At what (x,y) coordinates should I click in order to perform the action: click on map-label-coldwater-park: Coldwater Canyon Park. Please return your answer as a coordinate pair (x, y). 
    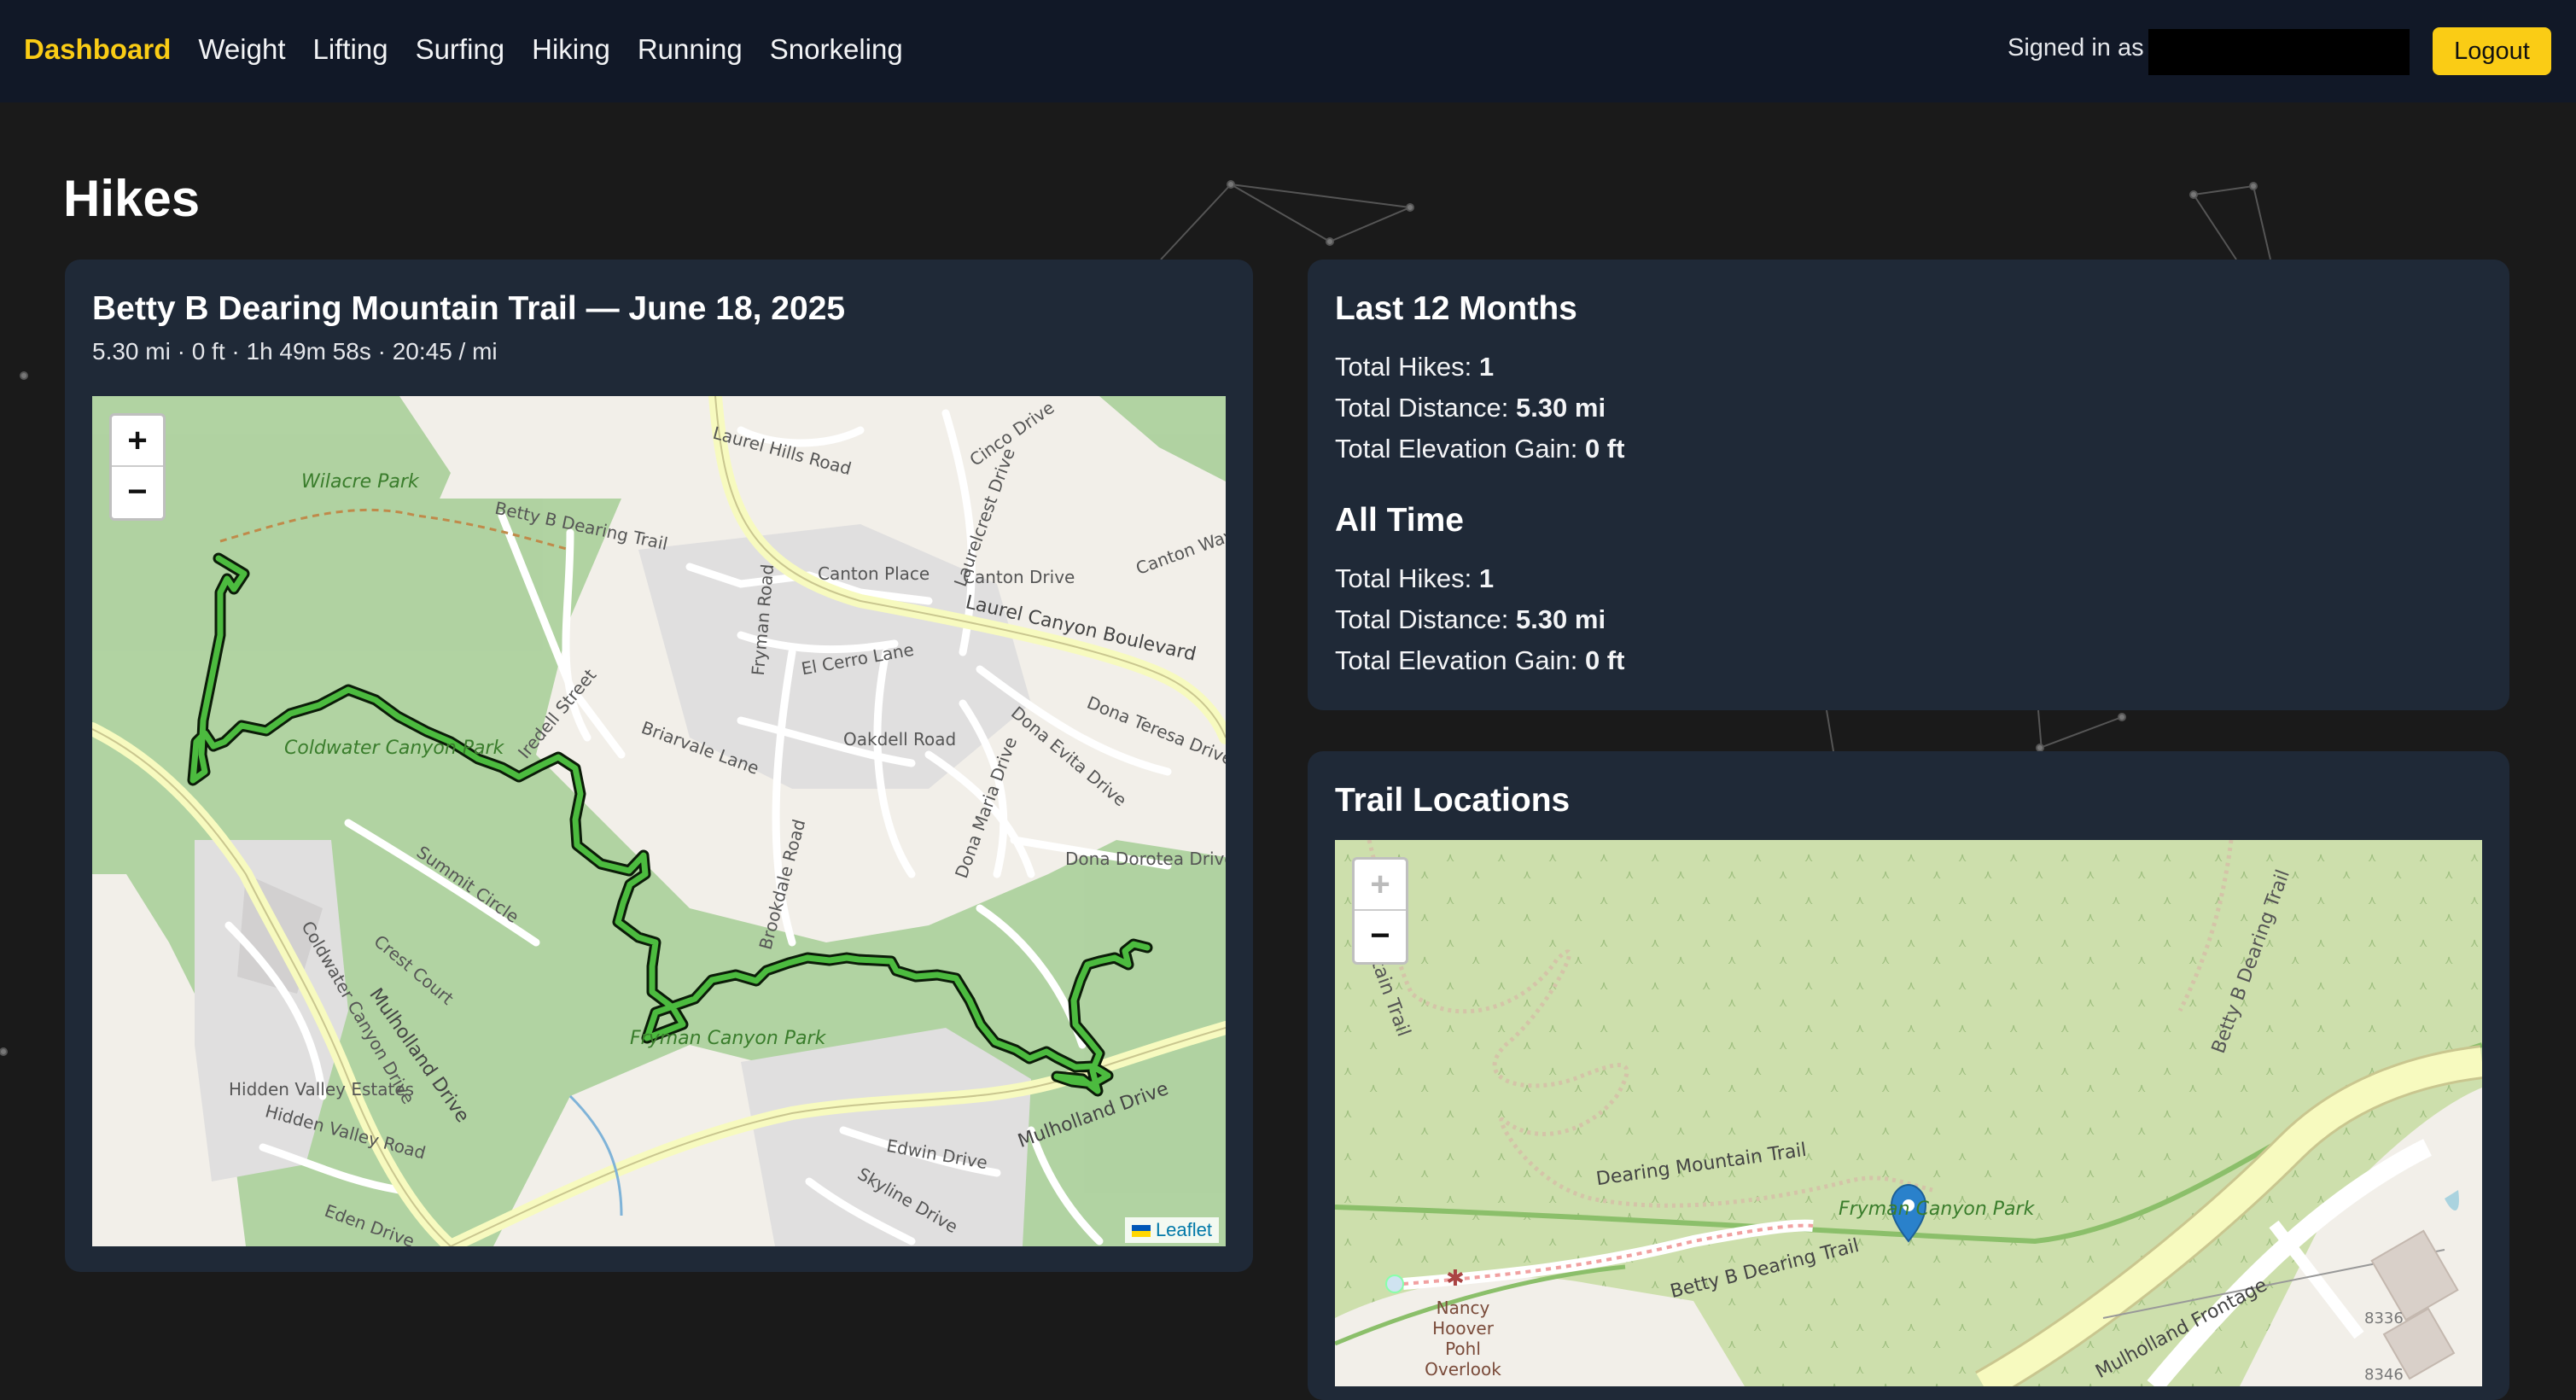
    Looking at the image, I should click on (394, 749).